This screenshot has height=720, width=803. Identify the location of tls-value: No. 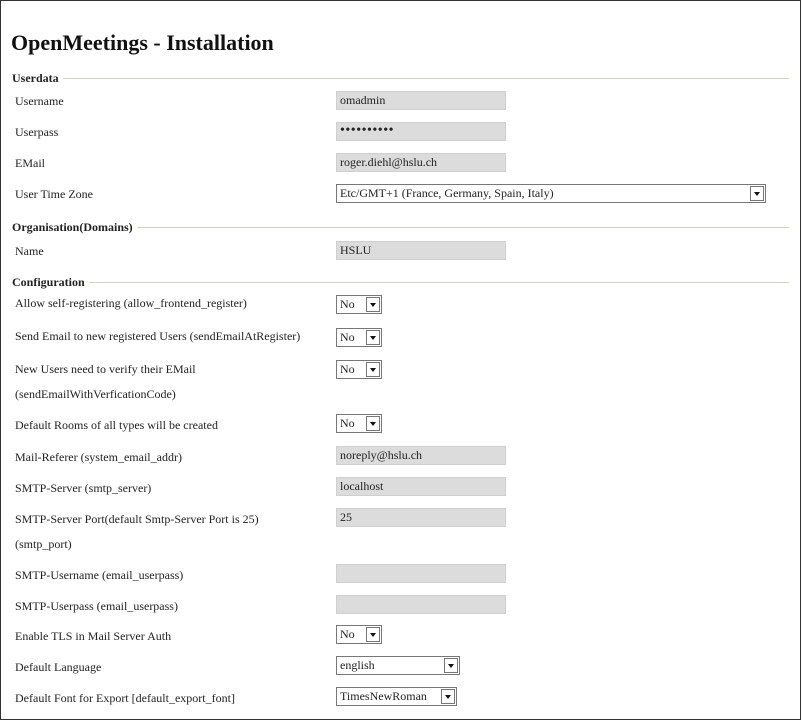
(347, 634).